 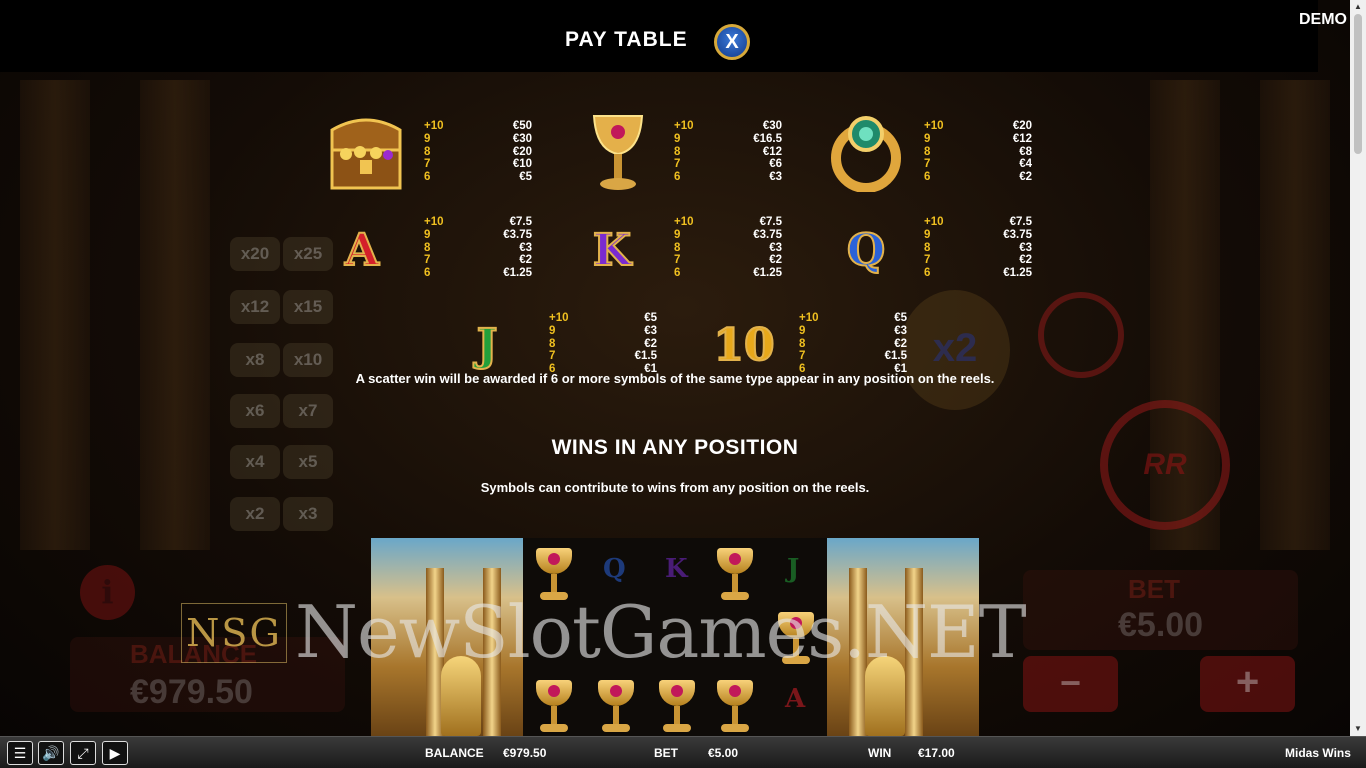 What do you see at coordinates (978, 126) in the screenshot?
I see `paytable-row: +10 €20` at bounding box center [978, 126].